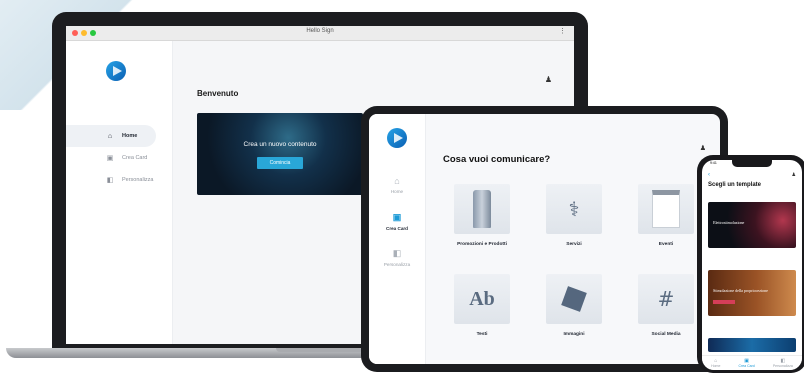  I want to click on tile-servizi: ⚕ Servizi, so click(574, 218).